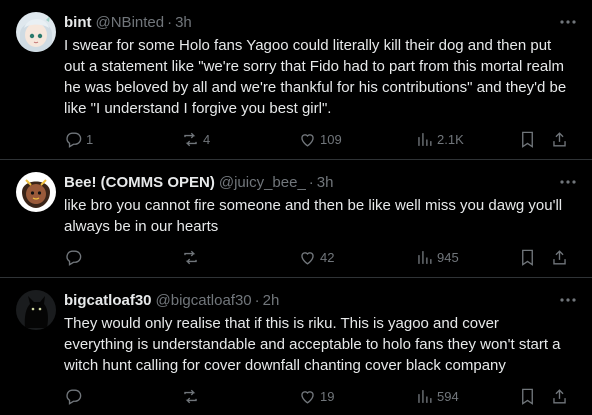  Describe the element at coordinates (122, 139) in the screenshot. I see `reply-button: 1` at that location.